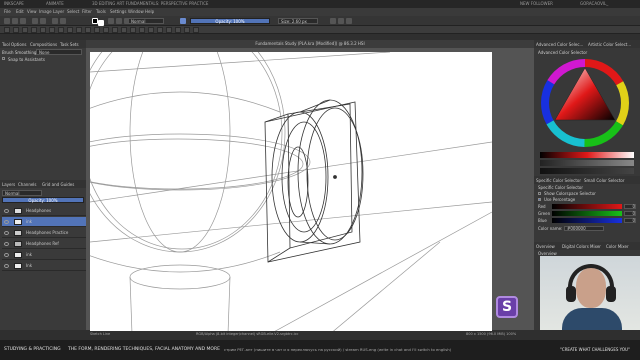  What do you see at coordinates (35, 21) in the screenshot?
I see `undo-icon` at bounding box center [35, 21].